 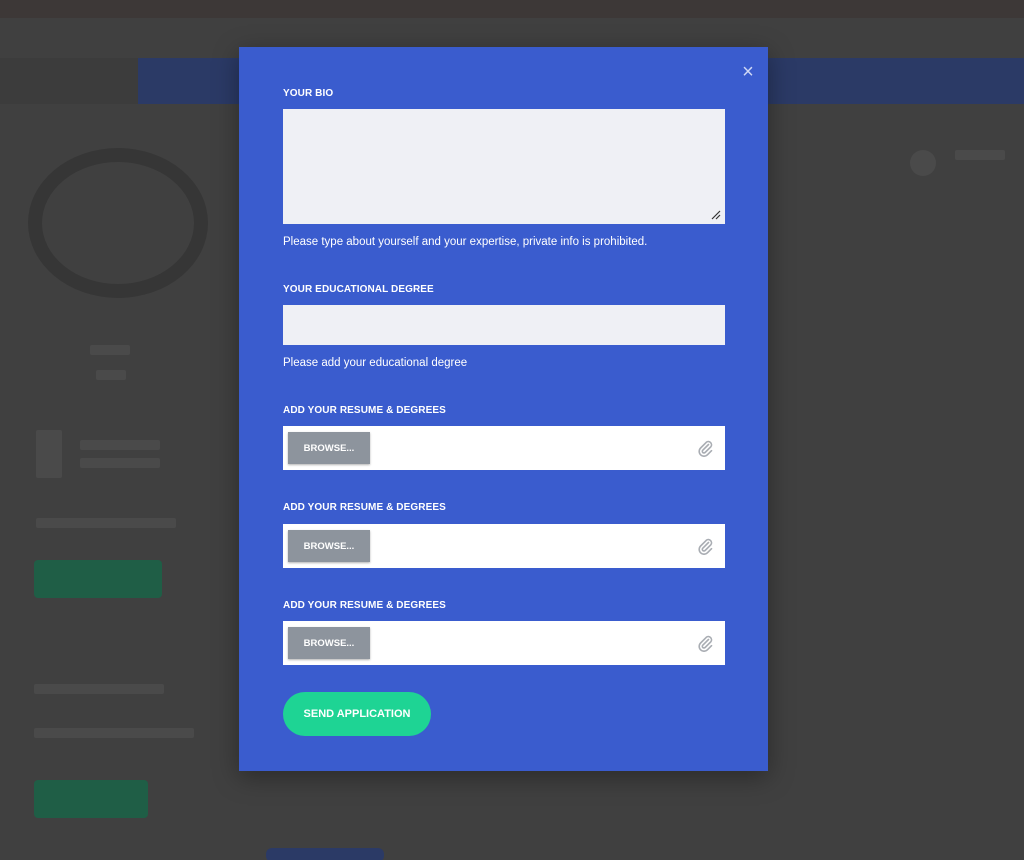 I want to click on resize-grip-icon, so click(x=716, y=215).